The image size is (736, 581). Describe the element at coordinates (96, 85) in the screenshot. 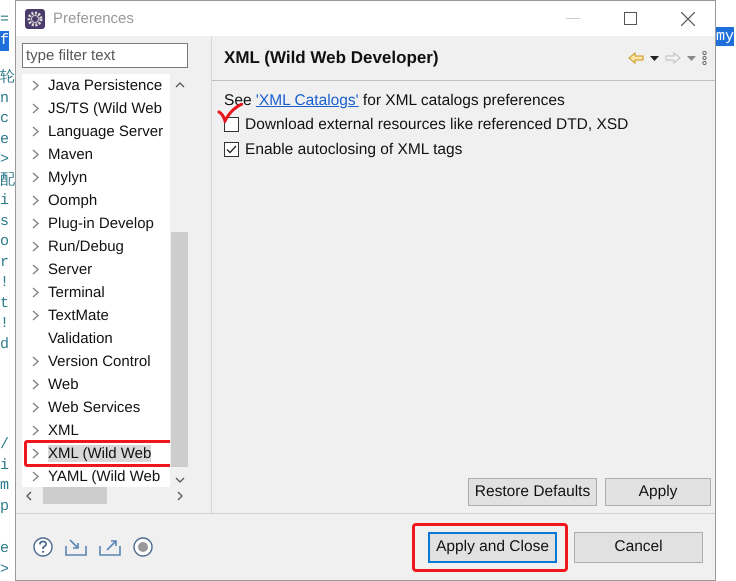

I see `tree-item: Java Persistence` at that location.